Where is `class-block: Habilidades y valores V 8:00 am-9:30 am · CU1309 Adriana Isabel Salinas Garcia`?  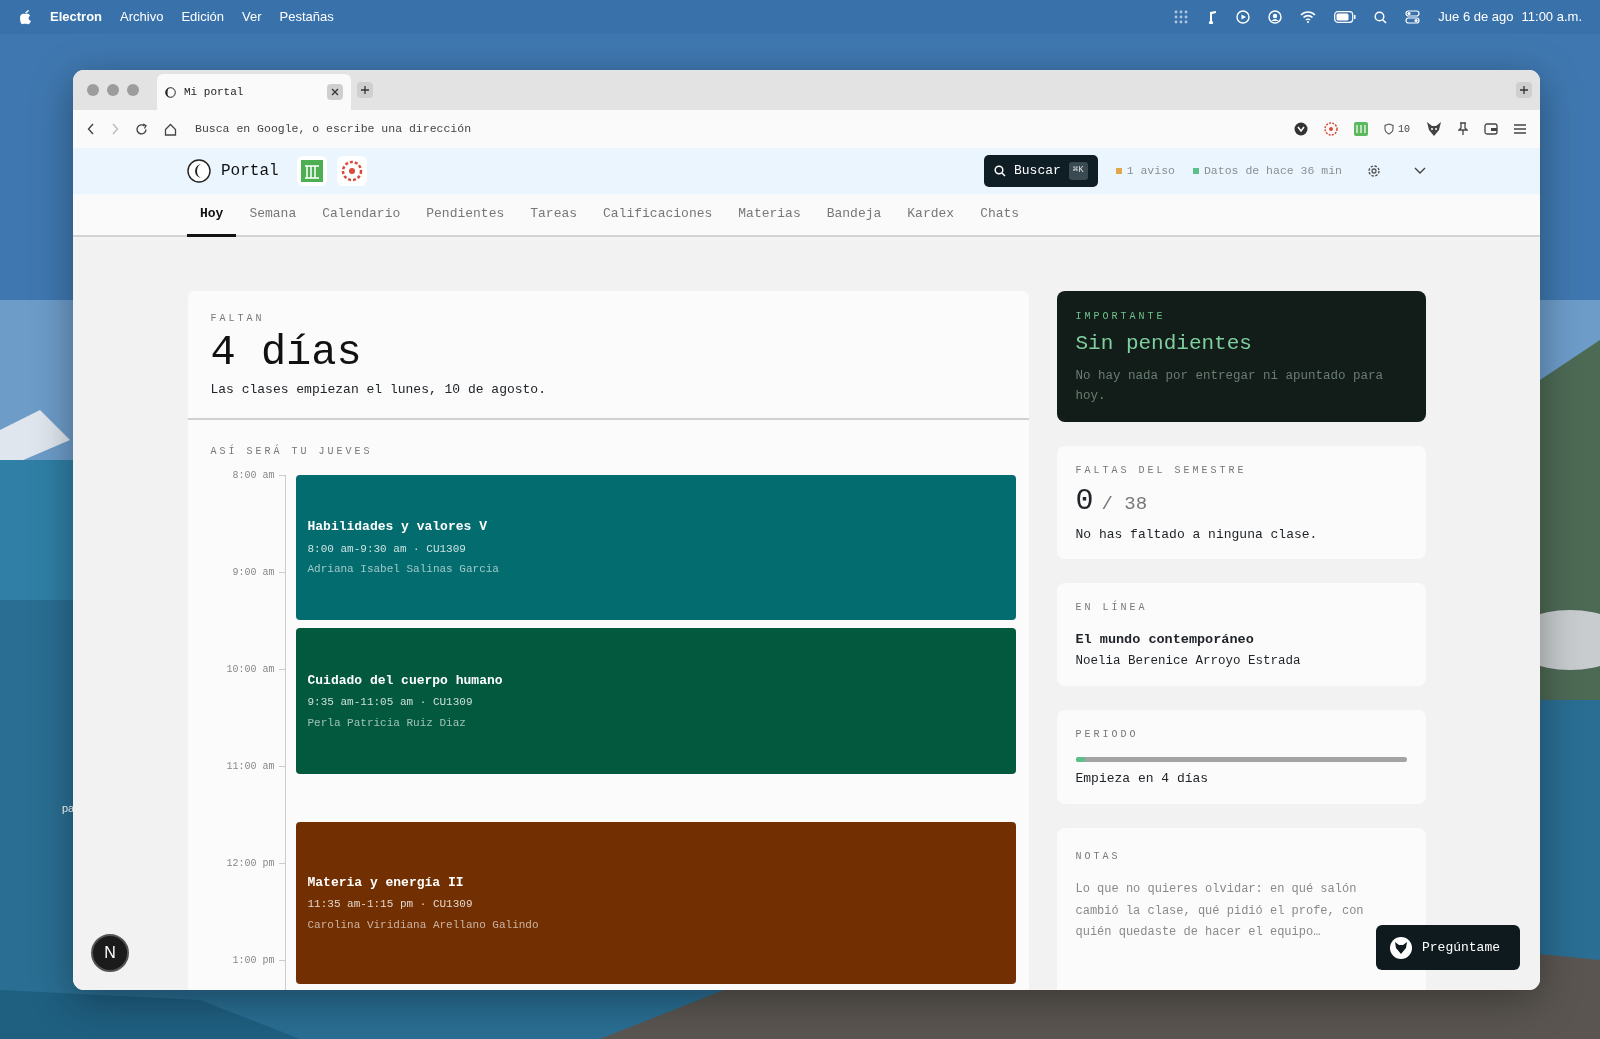
class-block: Habilidades y valores V 8:00 am-9:30 am · CU1309 Adriana Isabel Salinas Garcia is located at coordinates (655, 547).